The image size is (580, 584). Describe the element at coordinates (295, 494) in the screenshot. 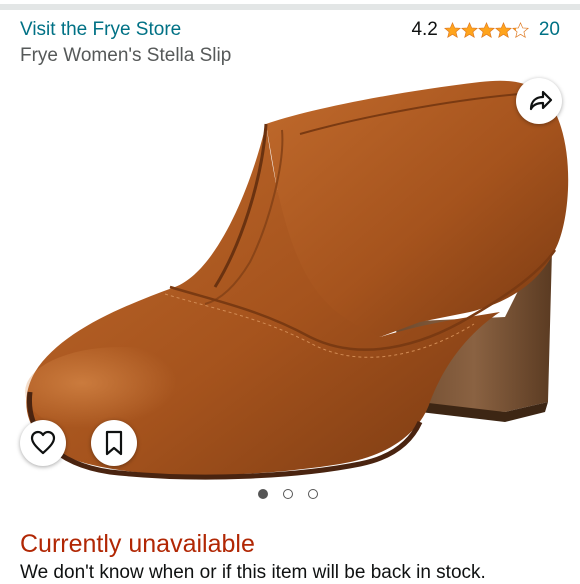

I see `image-pagination` at that location.